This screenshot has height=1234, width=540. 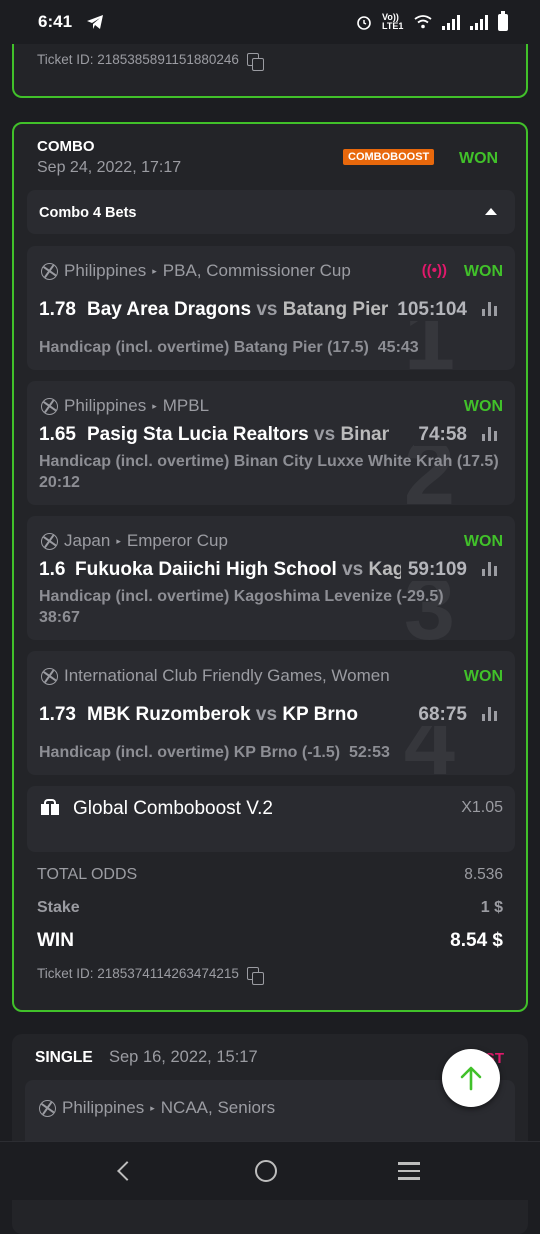 What do you see at coordinates (52, 569) in the screenshot?
I see `bet-odds: 1.6` at bounding box center [52, 569].